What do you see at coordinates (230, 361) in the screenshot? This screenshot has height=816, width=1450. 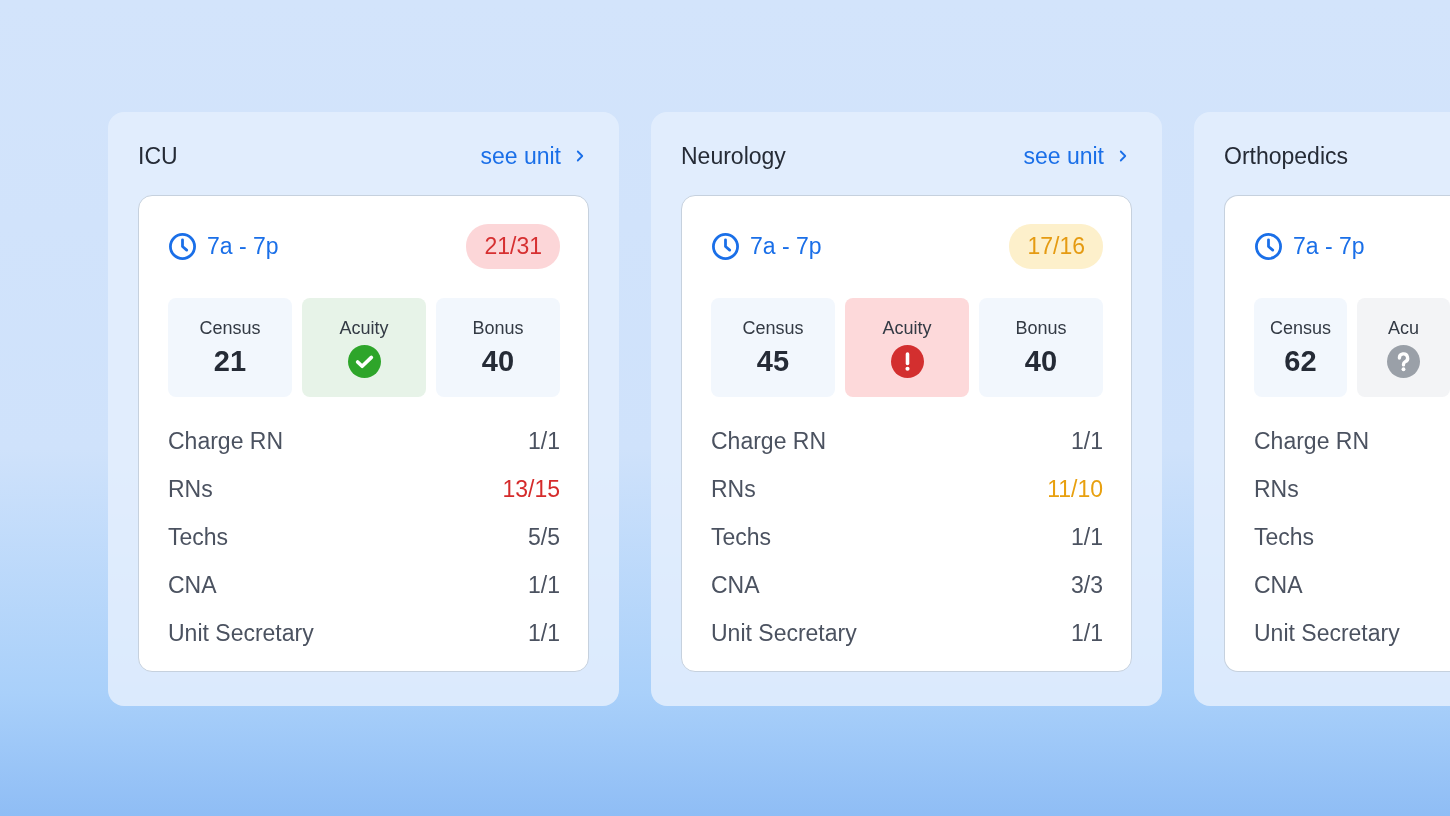 I see `tile-value: 21` at bounding box center [230, 361].